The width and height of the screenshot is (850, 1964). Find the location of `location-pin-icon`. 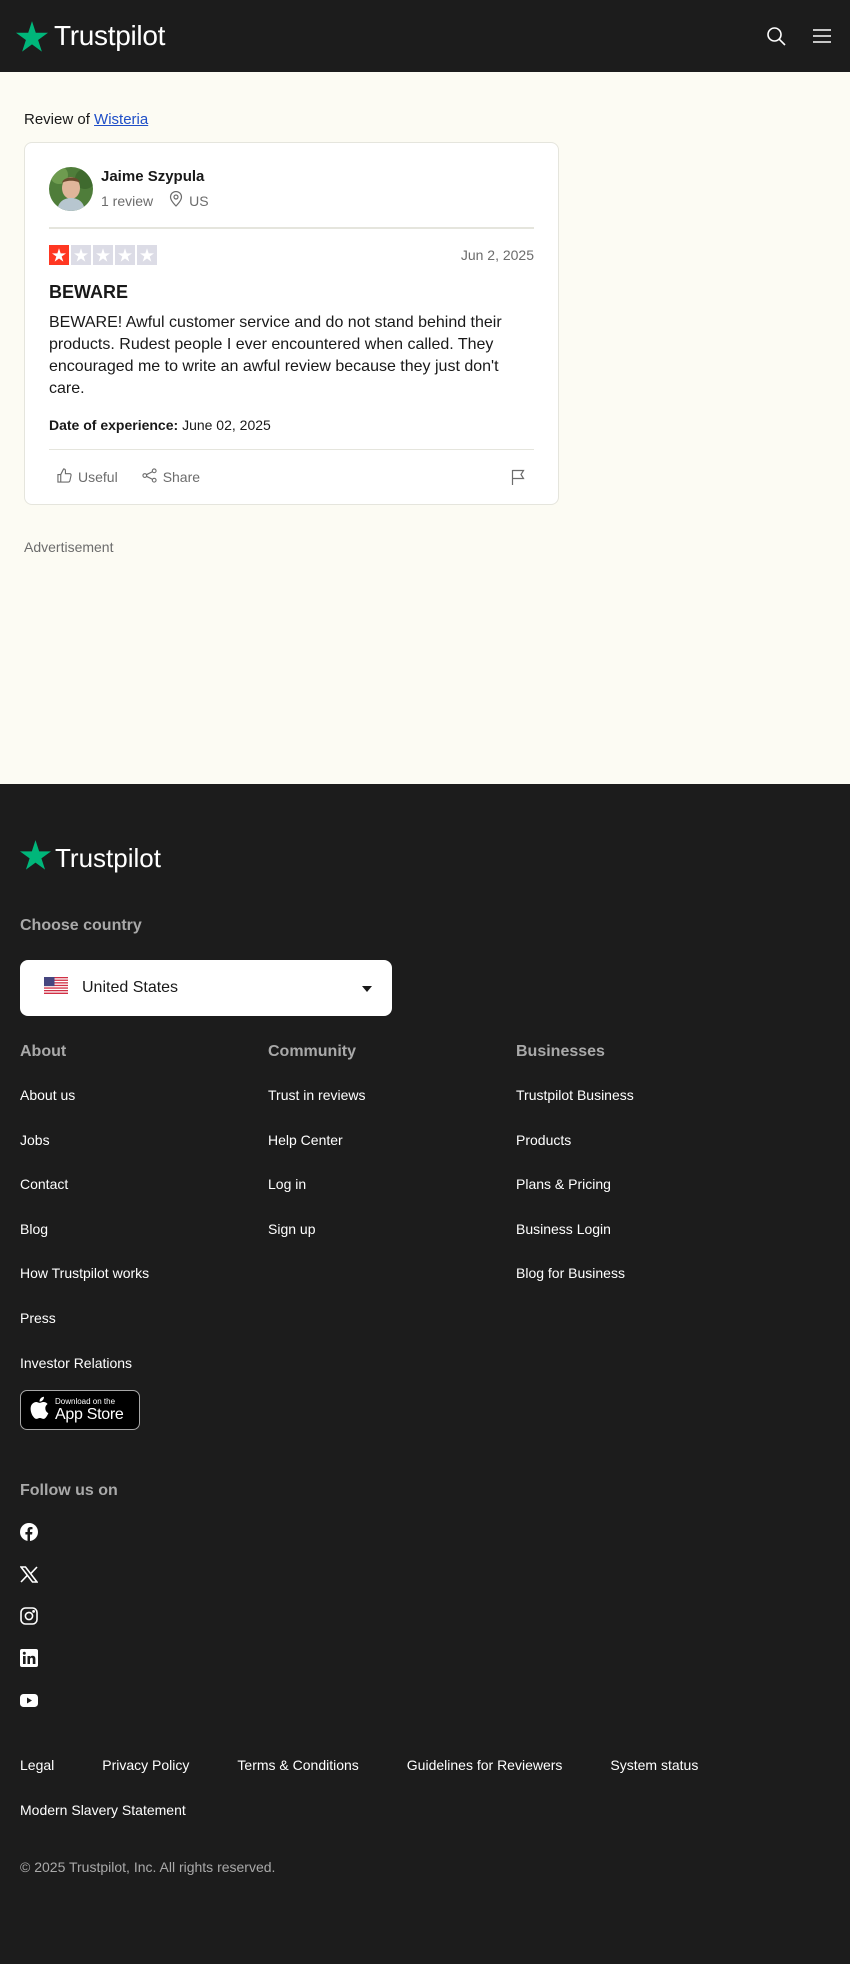

location-pin-icon is located at coordinates (176, 200).